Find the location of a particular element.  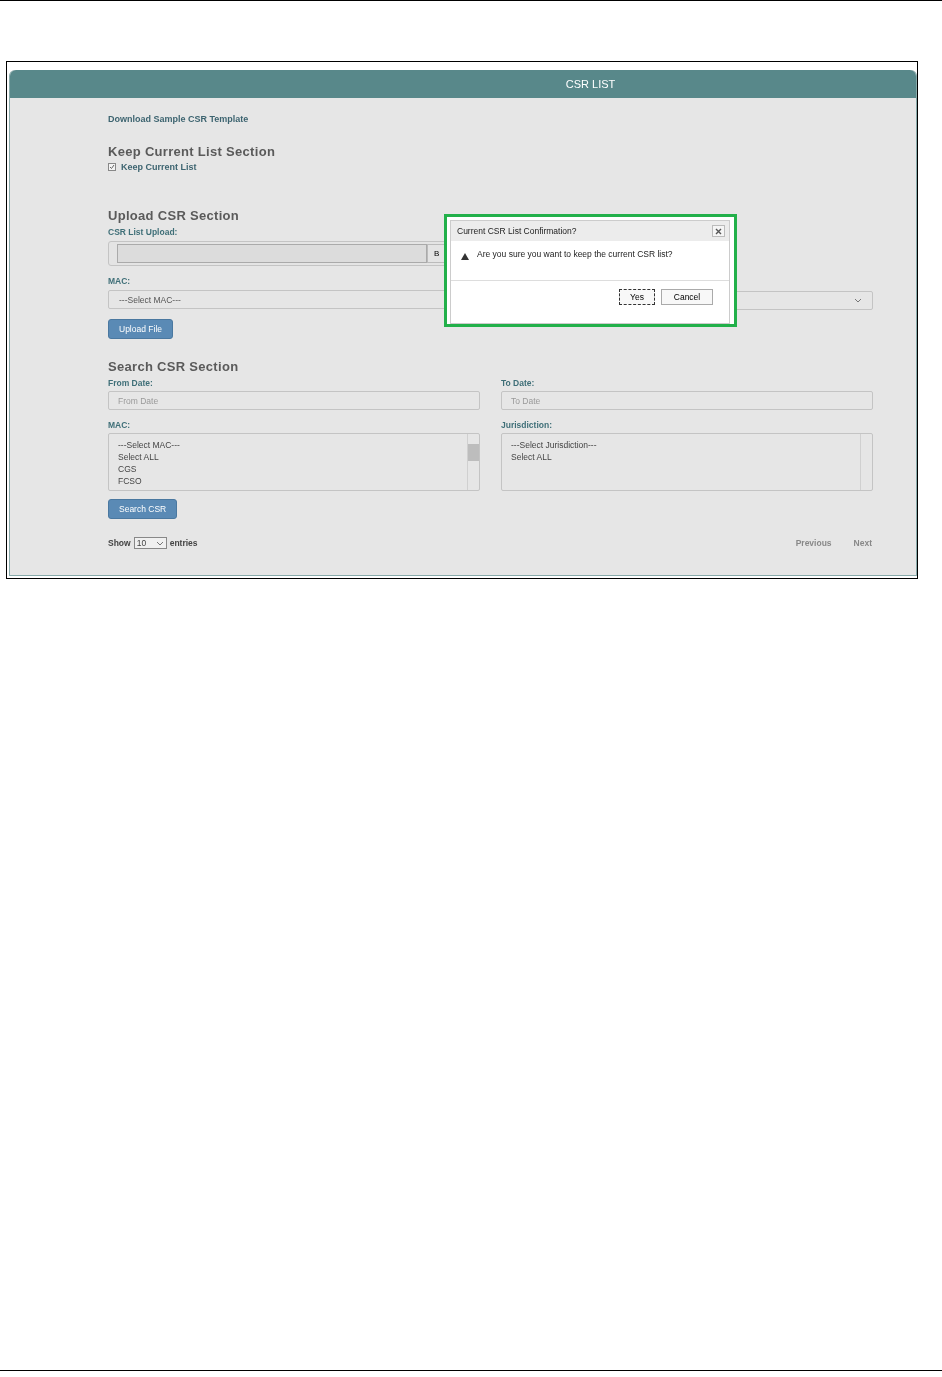

show-label: Show is located at coordinates (119, 543).